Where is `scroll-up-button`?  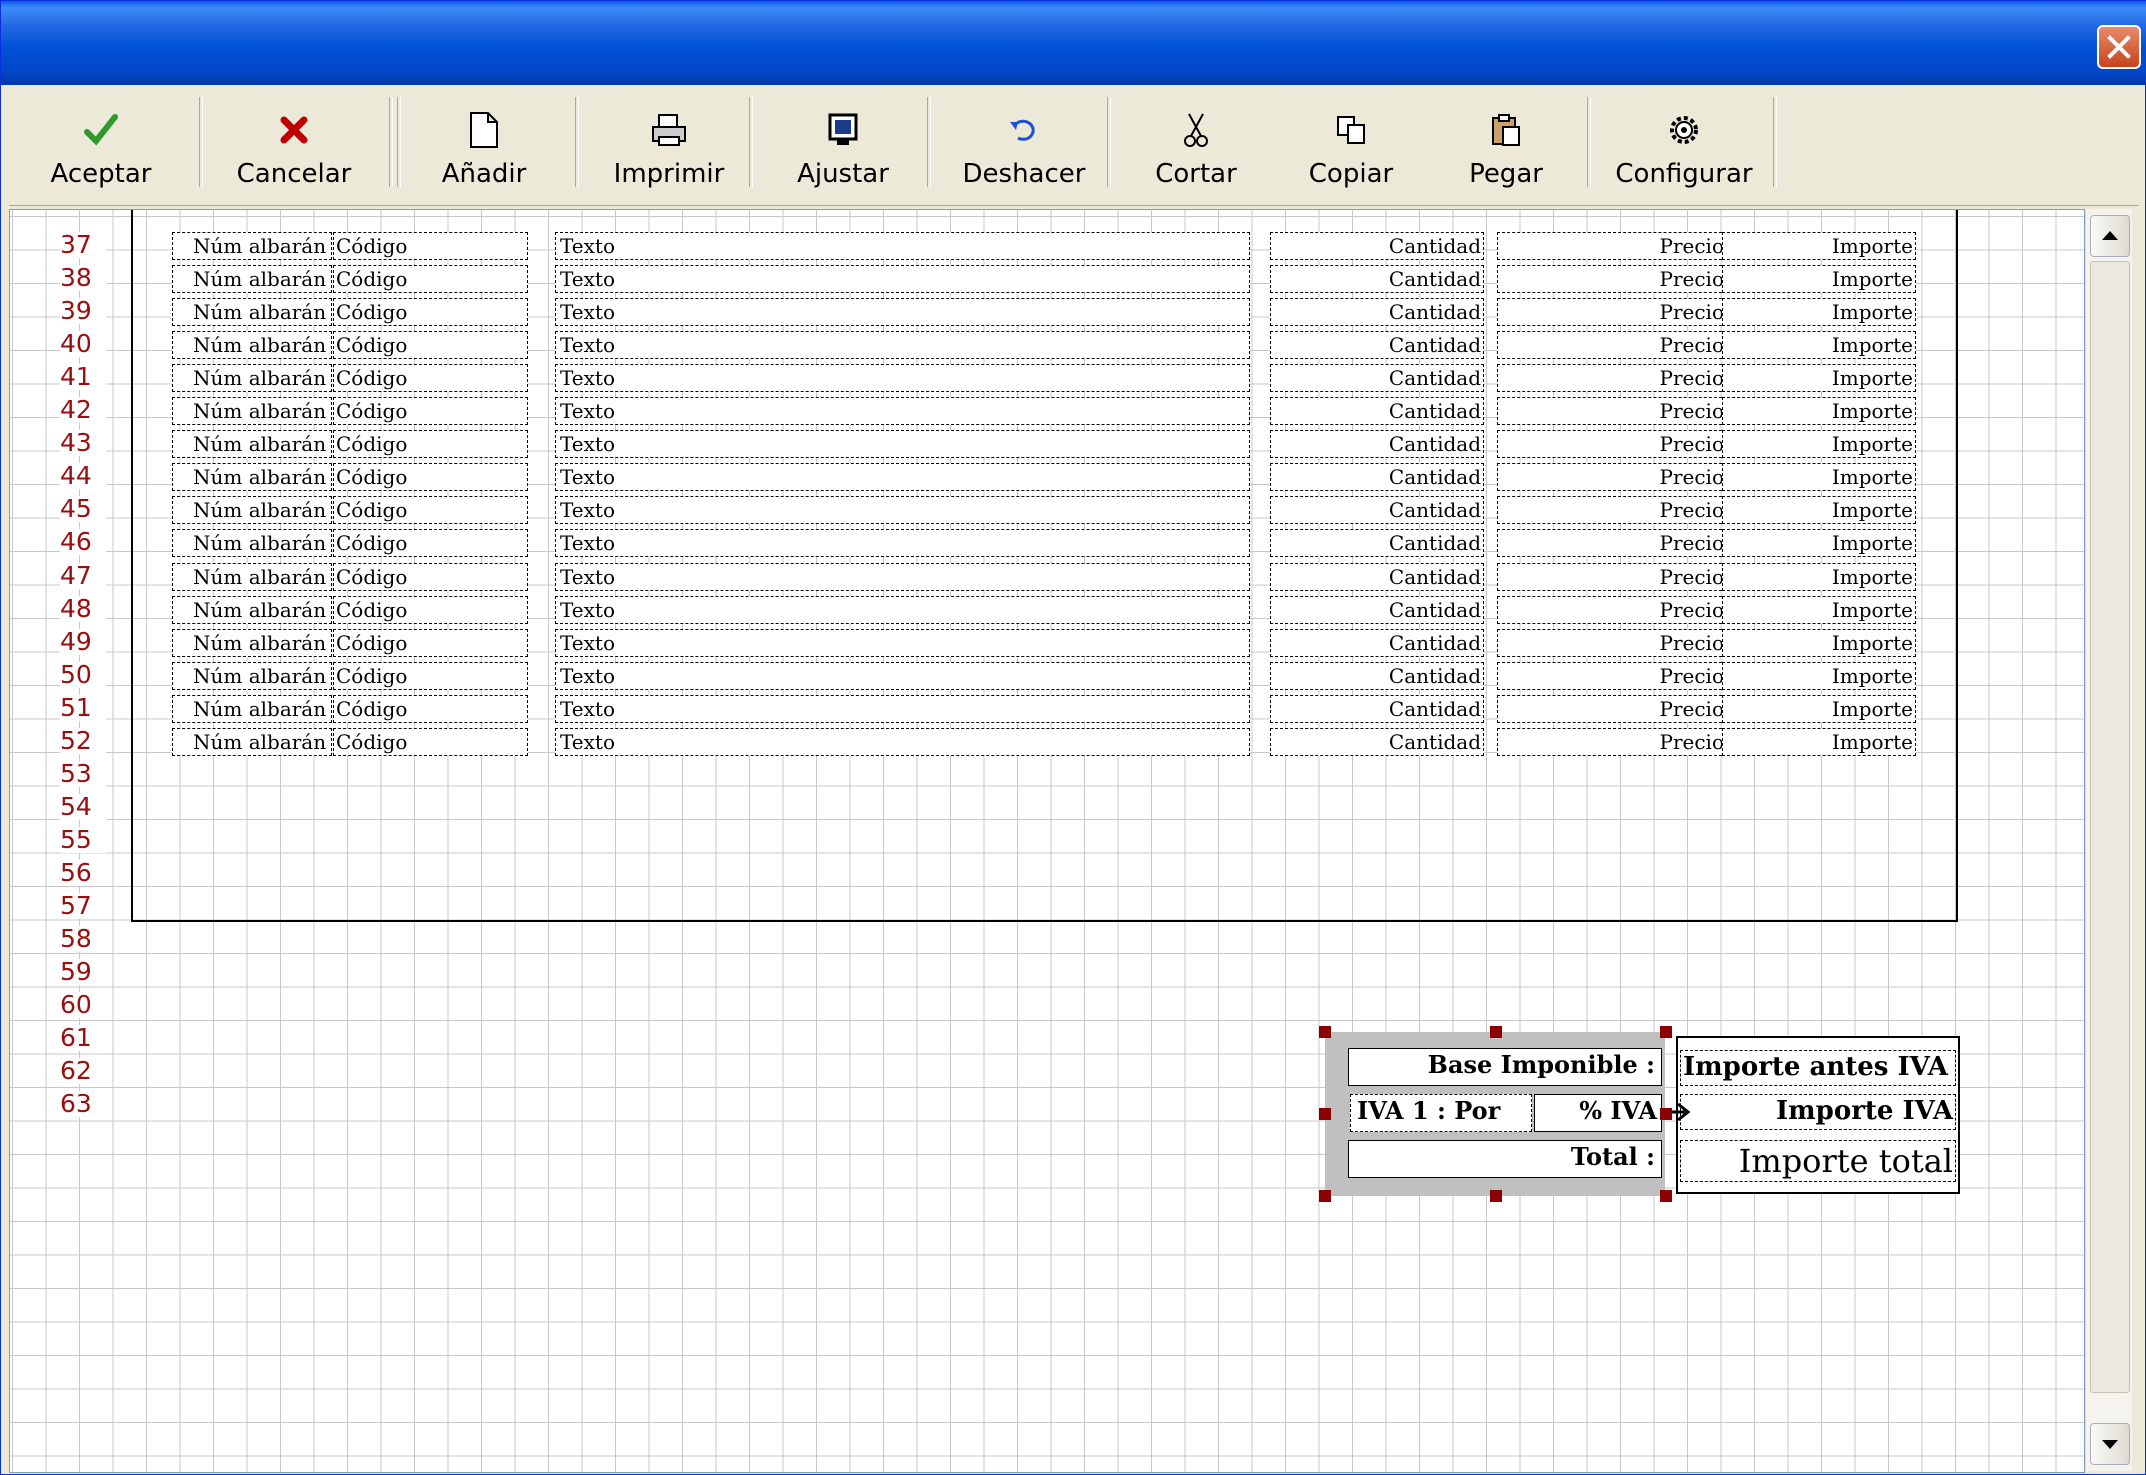 scroll-up-button is located at coordinates (2110, 236).